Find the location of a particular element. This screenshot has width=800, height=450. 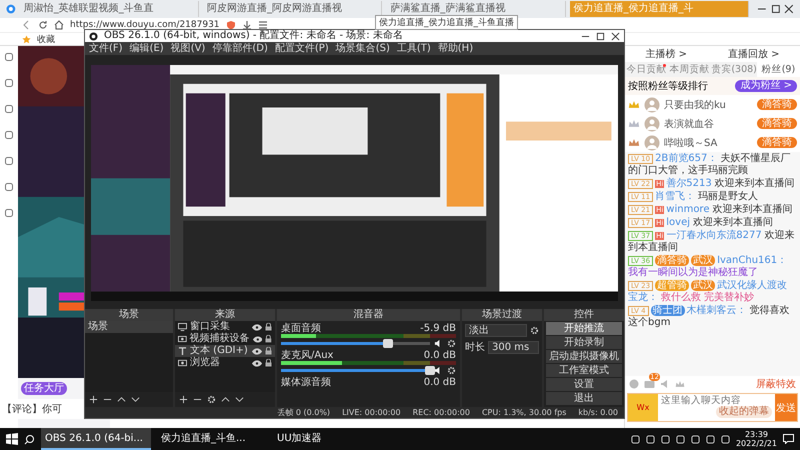

source-row: 视频捕获设备 is located at coordinates (225, 339).